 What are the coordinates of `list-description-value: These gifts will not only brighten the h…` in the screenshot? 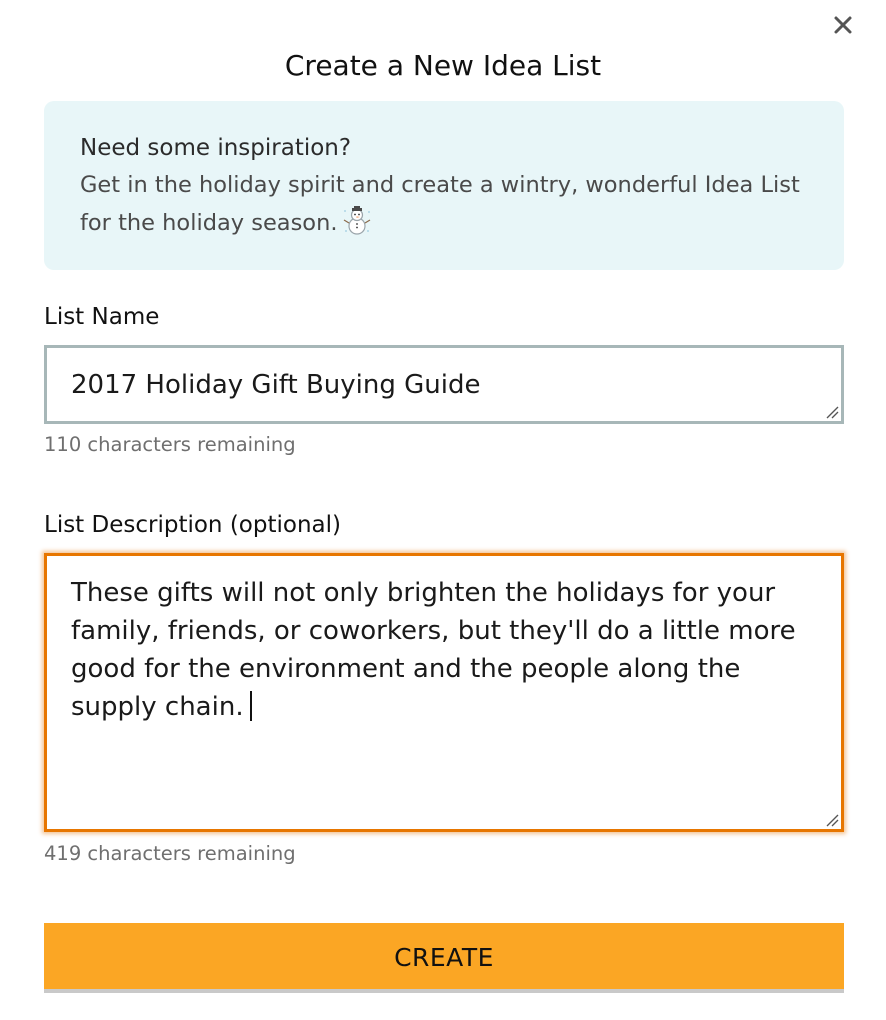 It's located at (433, 650).